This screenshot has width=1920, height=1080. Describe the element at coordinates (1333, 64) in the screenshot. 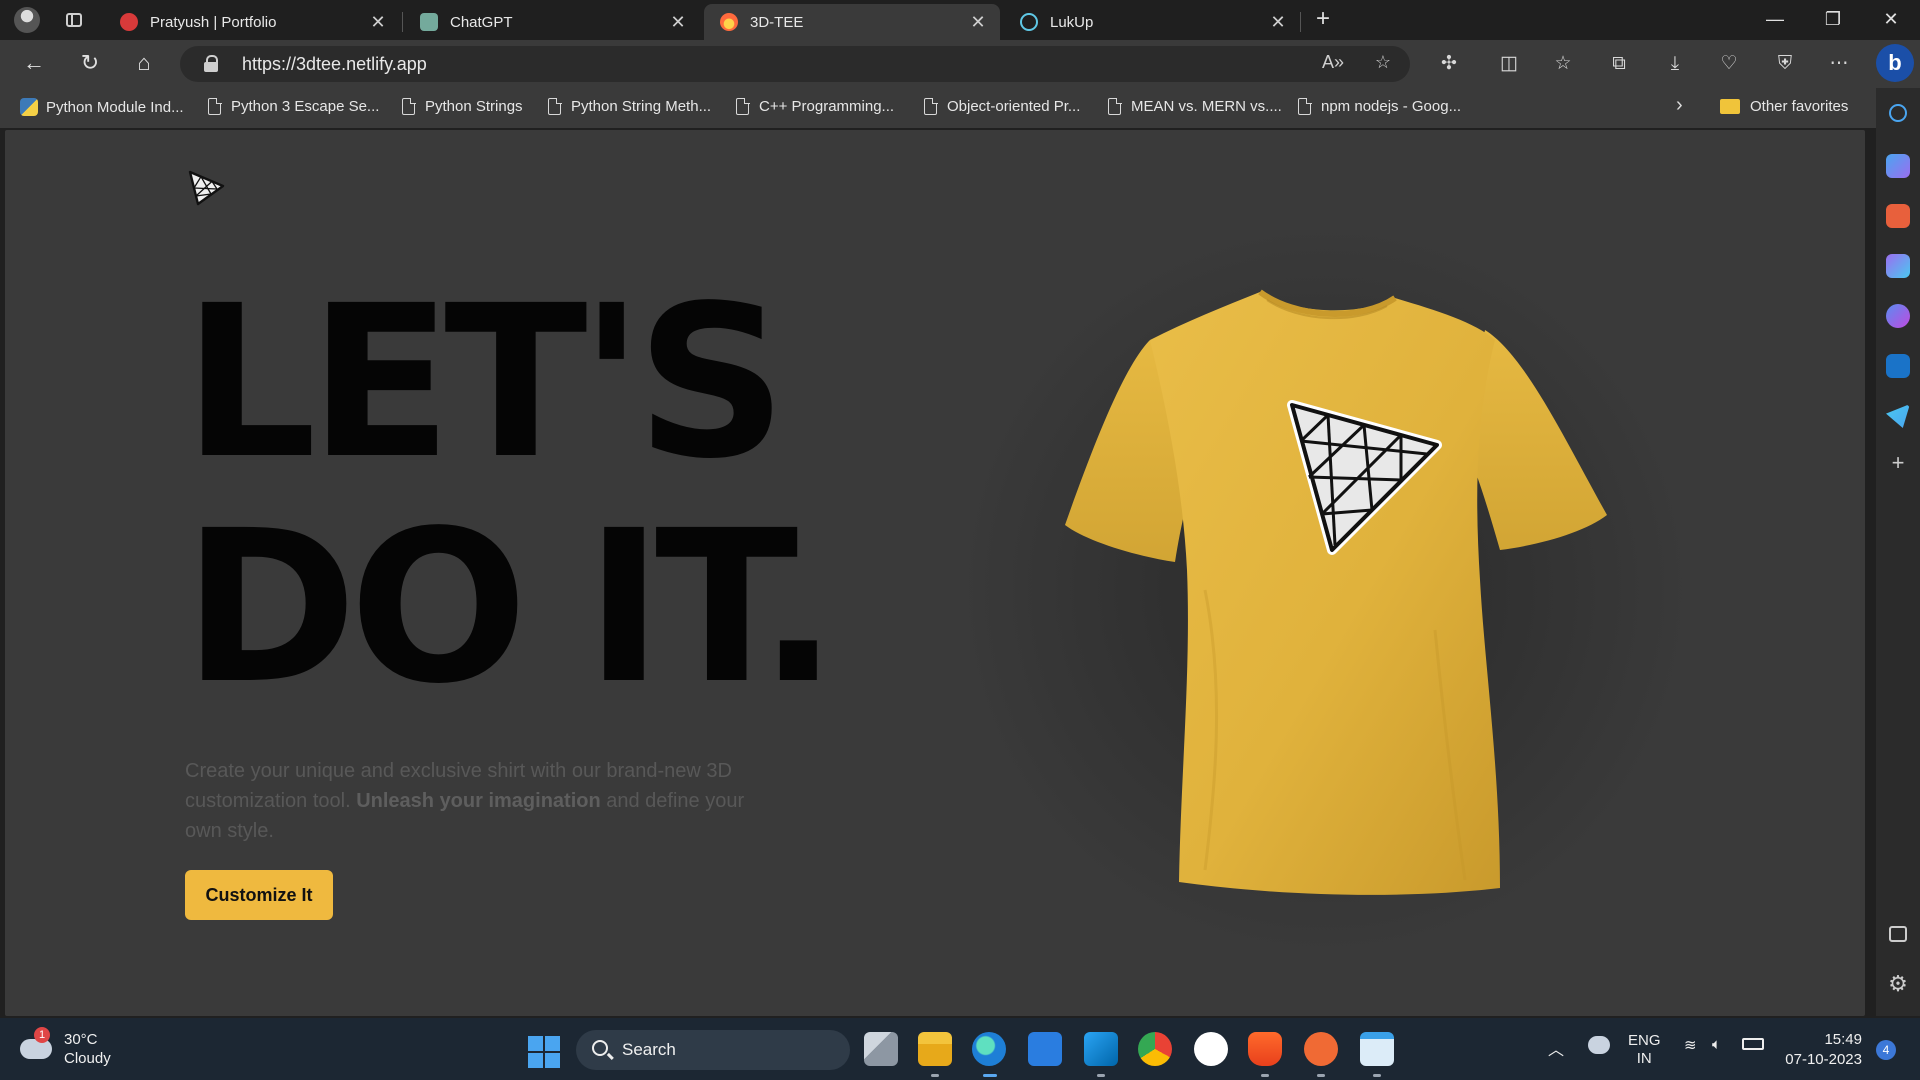

I see `read-aloud-icon: A»` at that location.